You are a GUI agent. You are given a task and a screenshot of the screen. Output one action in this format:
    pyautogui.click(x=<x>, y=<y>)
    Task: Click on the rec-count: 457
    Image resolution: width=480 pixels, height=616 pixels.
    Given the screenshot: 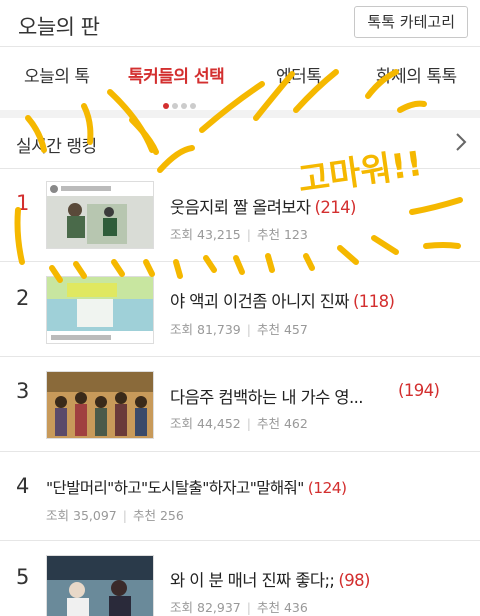 What is the action you would take?
    pyautogui.click(x=295, y=329)
    